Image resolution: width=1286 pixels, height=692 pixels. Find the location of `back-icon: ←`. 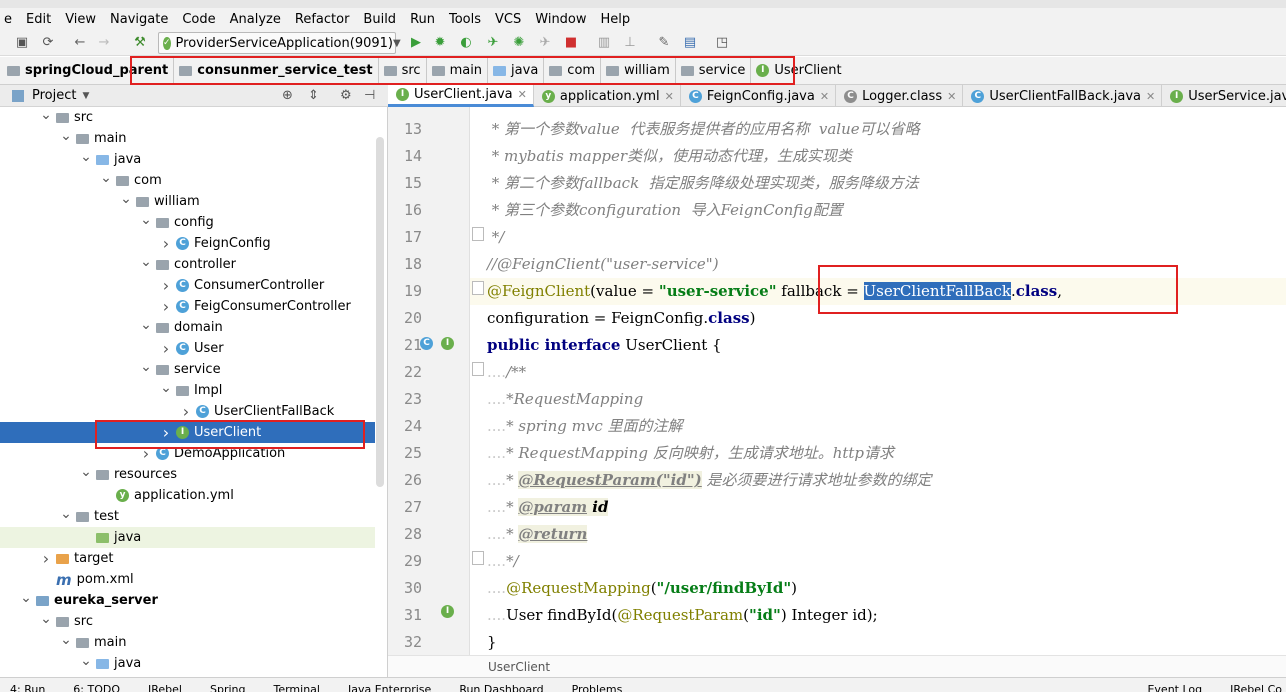

back-icon: ← is located at coordinates (80, 43).